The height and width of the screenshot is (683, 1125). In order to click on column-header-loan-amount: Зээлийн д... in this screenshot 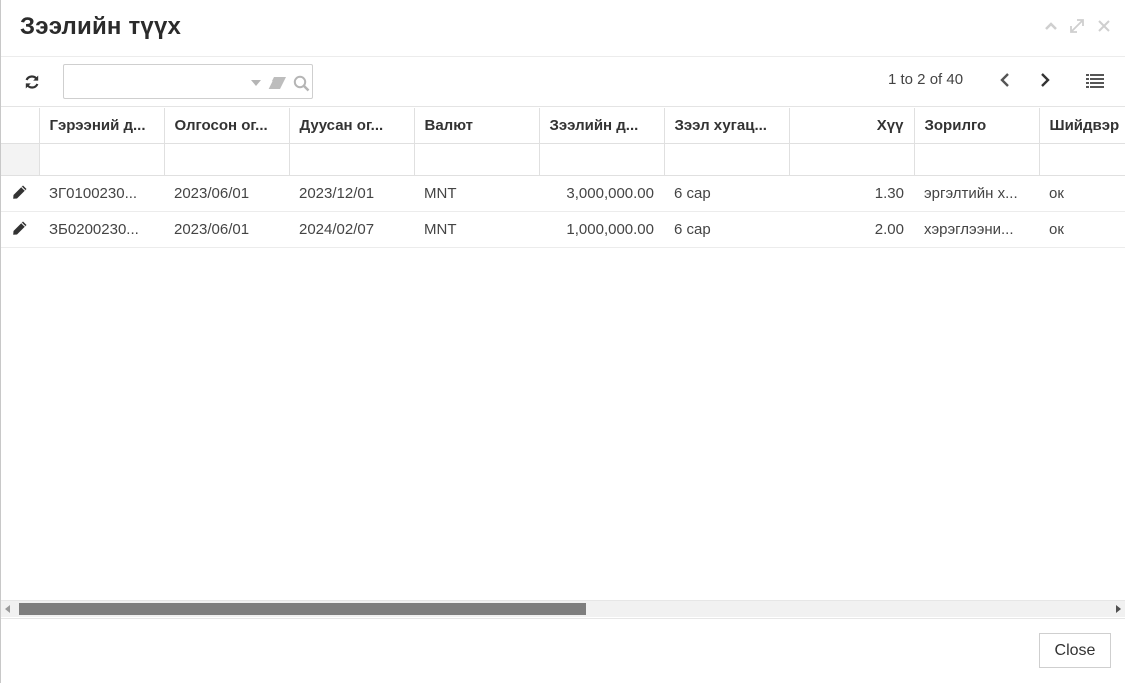, I will do `click(602, 126)`.